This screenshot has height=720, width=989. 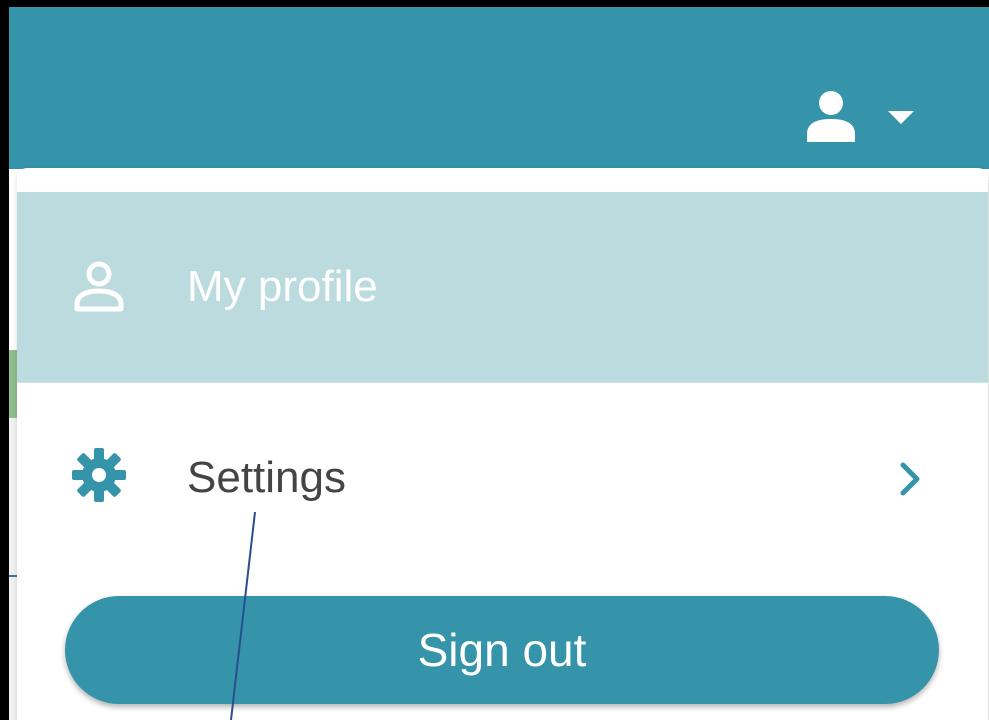 I want to click on menu-item-label: Settings, so click(x=266, y=477).